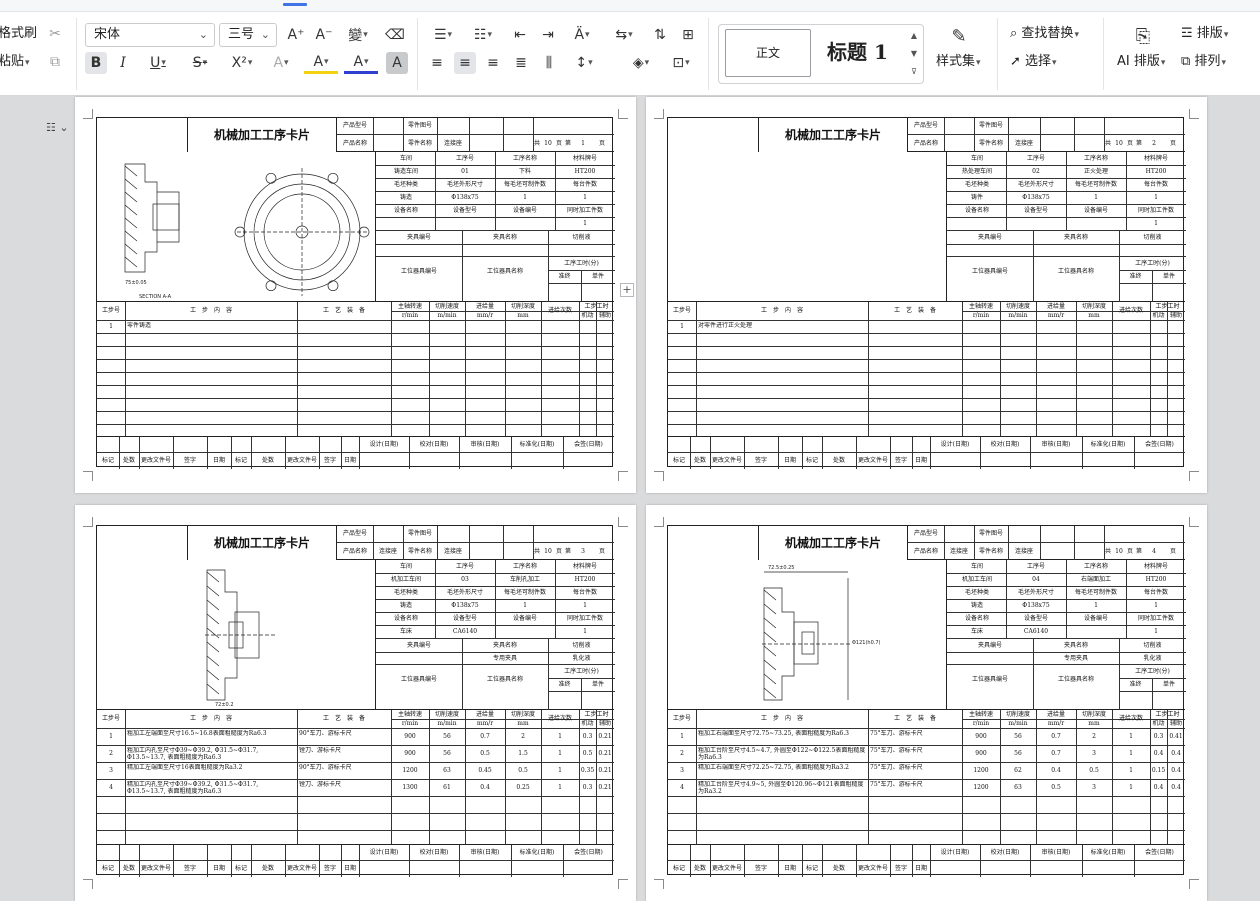 The width and height of the screenshot is (1260, 901). What do you see at coordinates (1033, 62) in the screenshot?
I see `select-button: ➚ 选择▾` at bounding box center [1033, 62].